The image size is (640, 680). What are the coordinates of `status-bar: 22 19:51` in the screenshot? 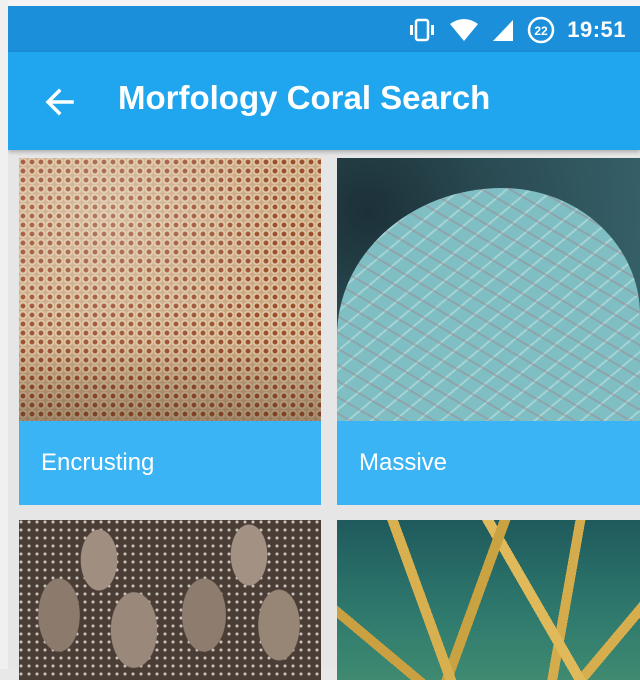 It's located at (324, 29).